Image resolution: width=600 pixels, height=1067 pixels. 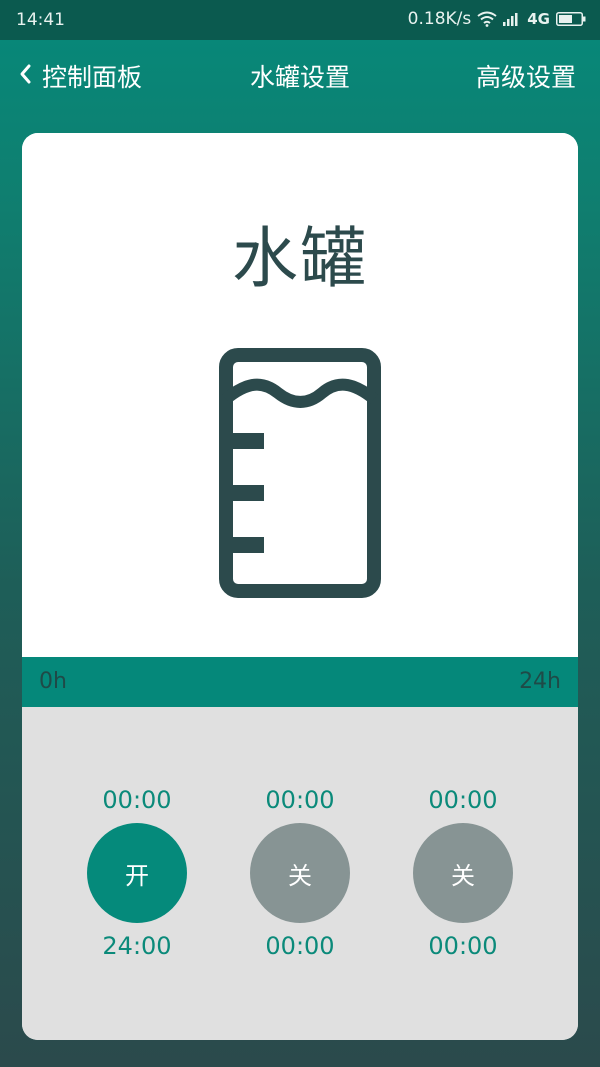 What do you see at coordinates (300, 258) in the screenshot?
I see `device-name: 水罐` at bounding box center [300, 258].